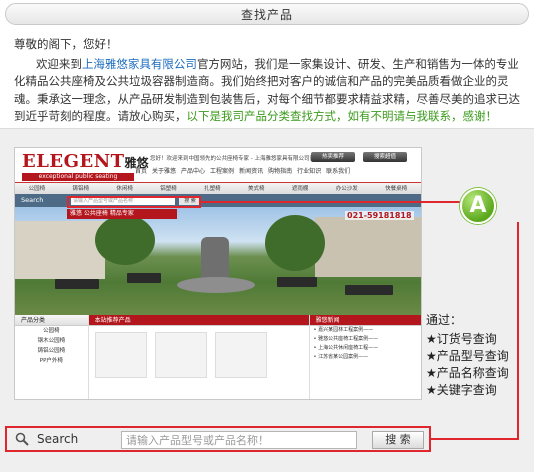 This screenshot has height=472, width=534. I want to click on mini-news-item: • 嘉兴某园林工程案例——, so click(343, 330).